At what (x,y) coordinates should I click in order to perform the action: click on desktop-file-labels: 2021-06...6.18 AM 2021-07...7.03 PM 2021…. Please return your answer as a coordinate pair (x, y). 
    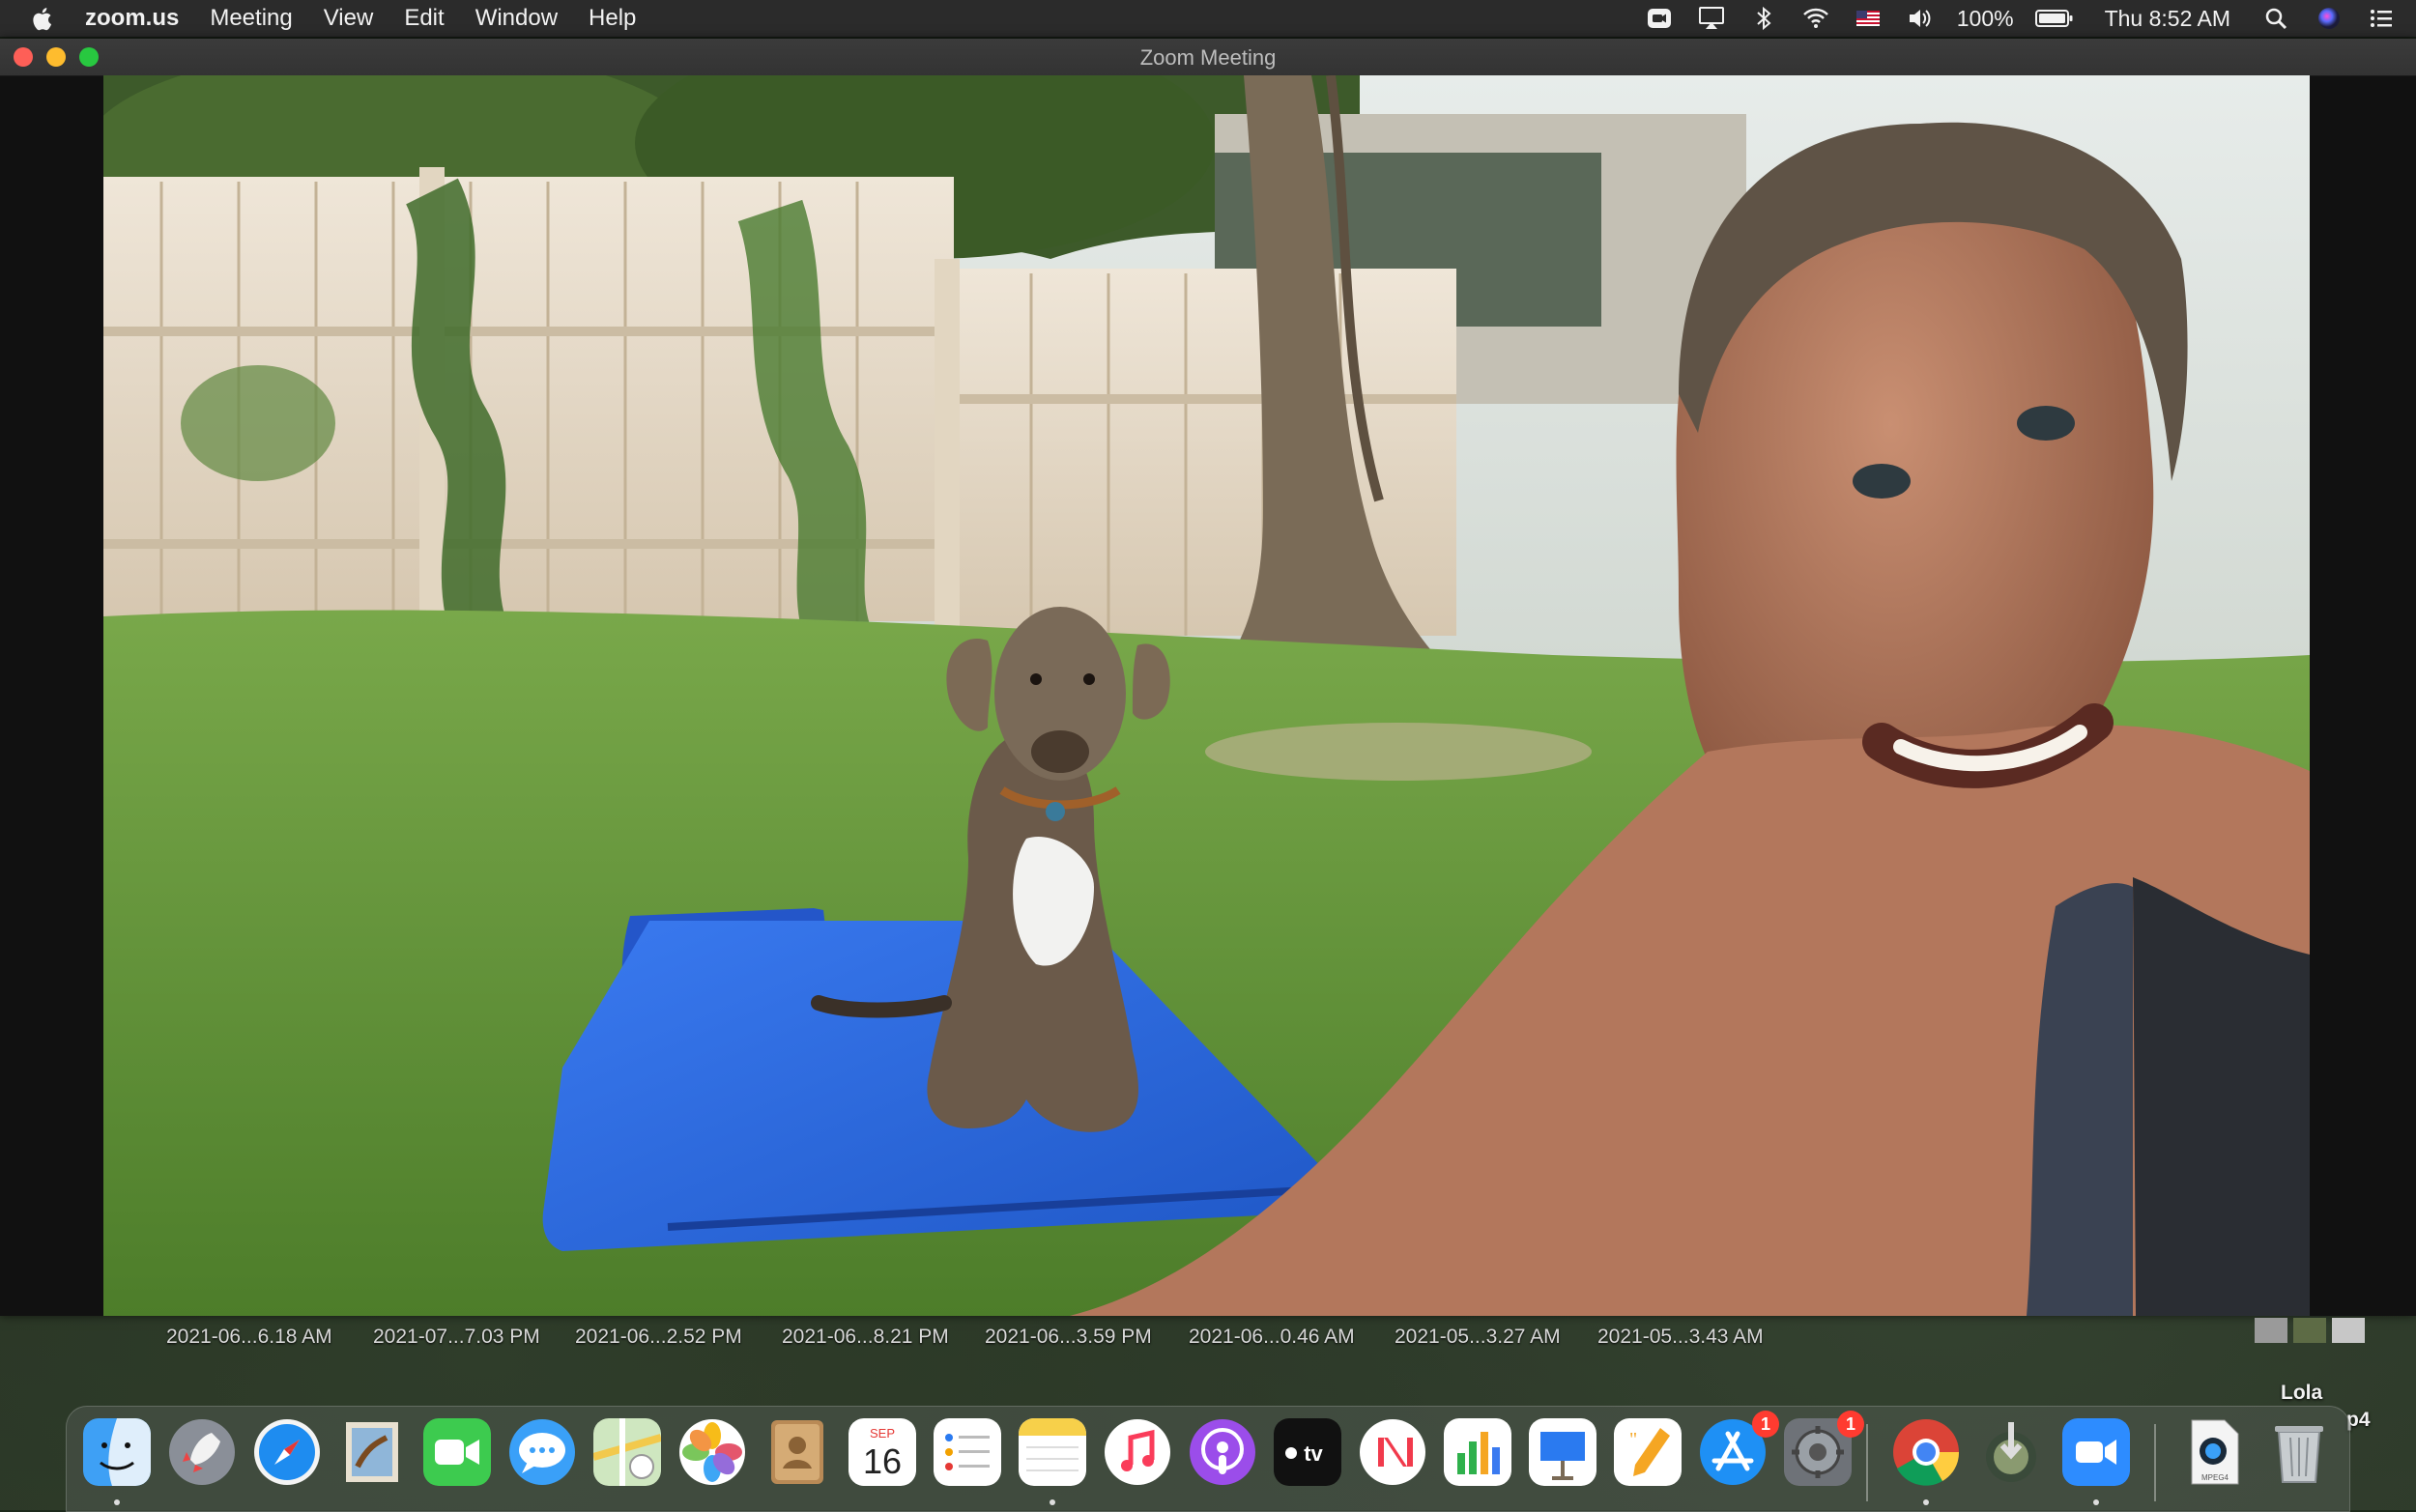
    Looking at the image, I should click on (1159, 1340).